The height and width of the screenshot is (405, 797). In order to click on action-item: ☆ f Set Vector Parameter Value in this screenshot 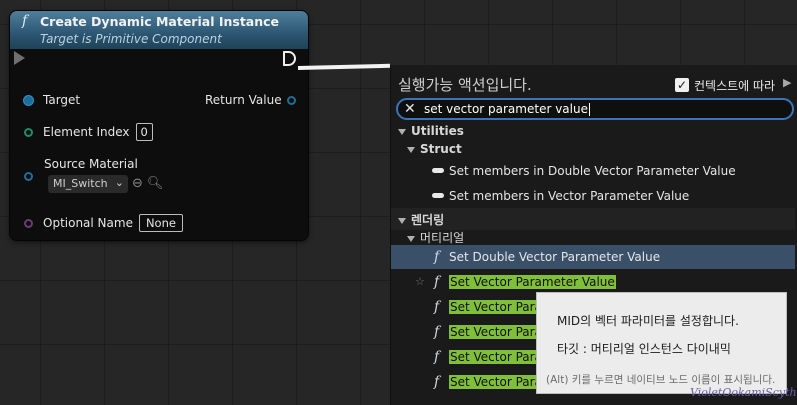, I will do `click(593, 282)`.